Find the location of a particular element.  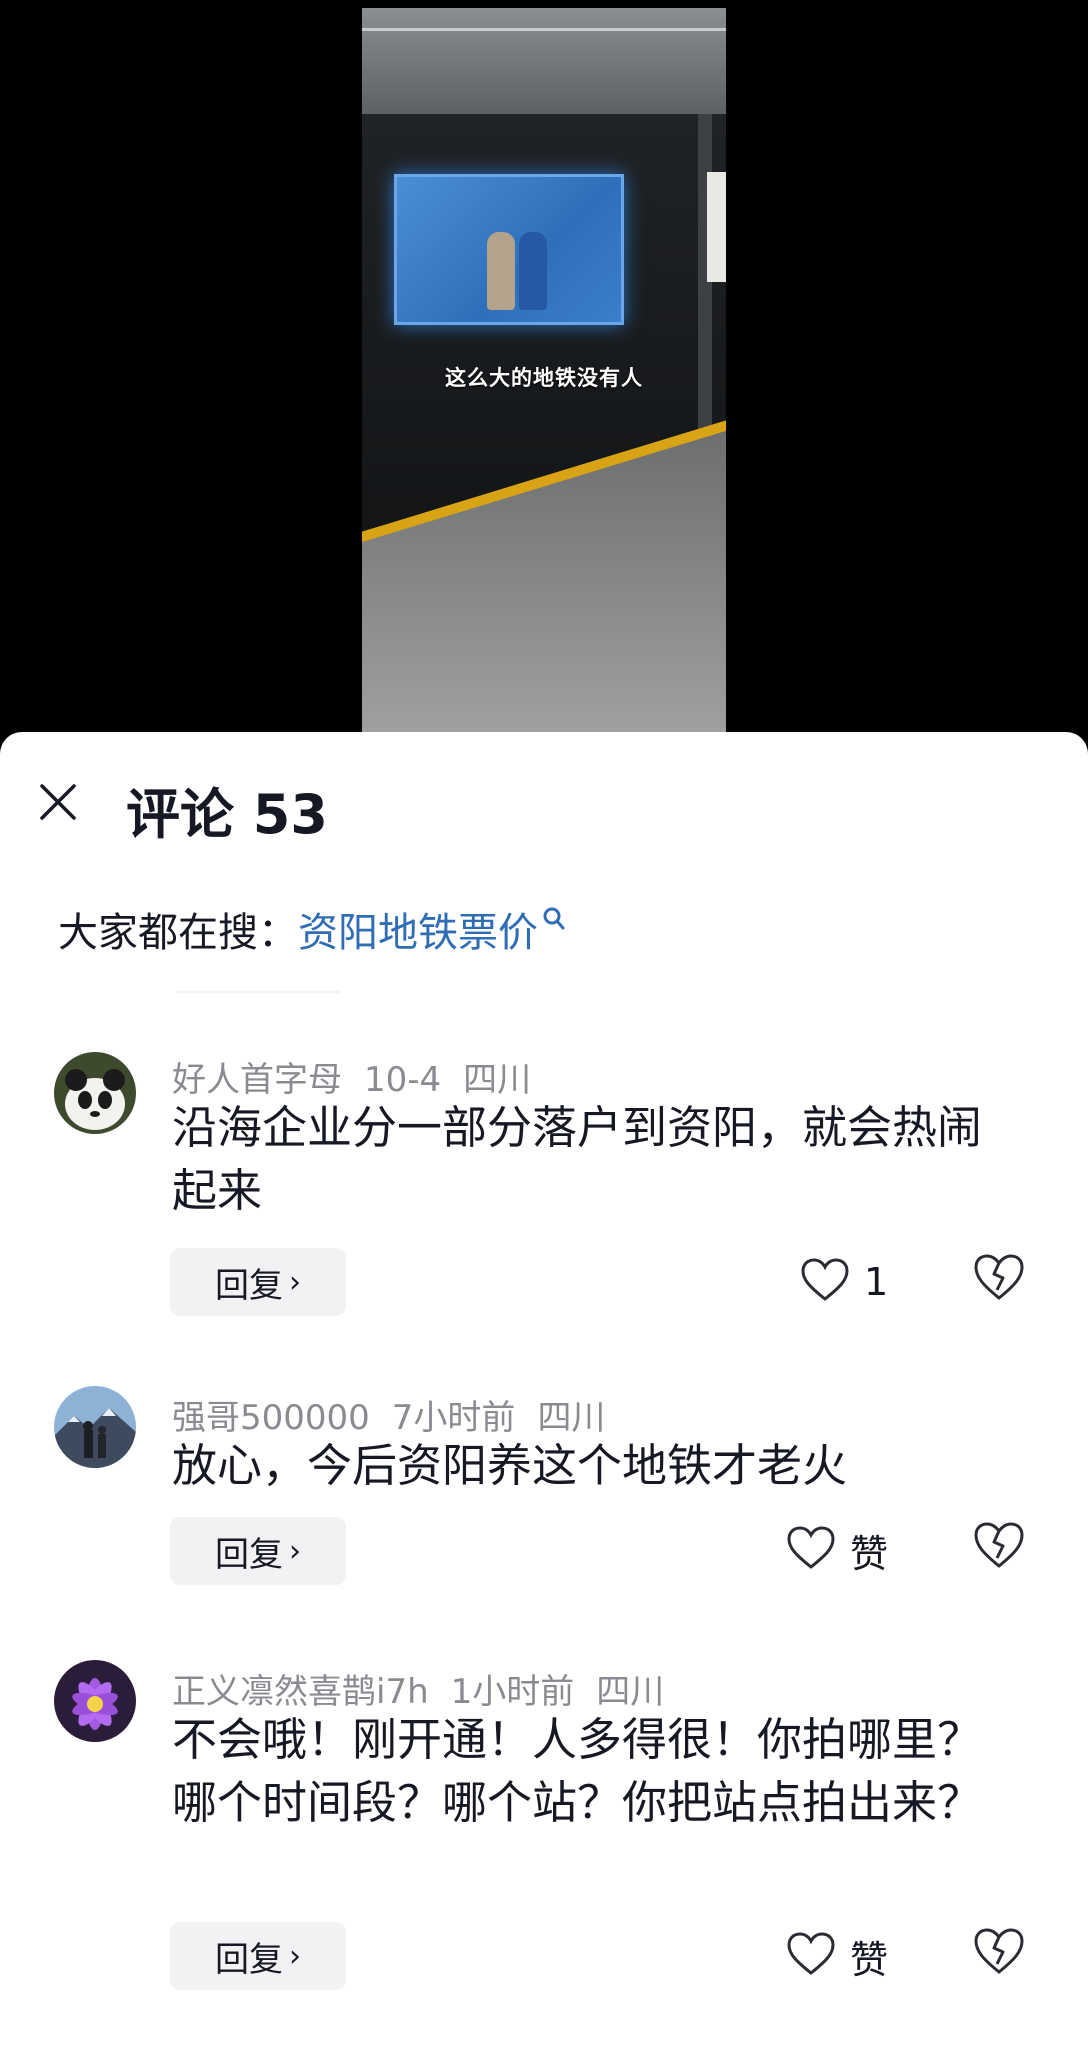

comment-date: 7小时前 is located at coordinates (453, 1418).